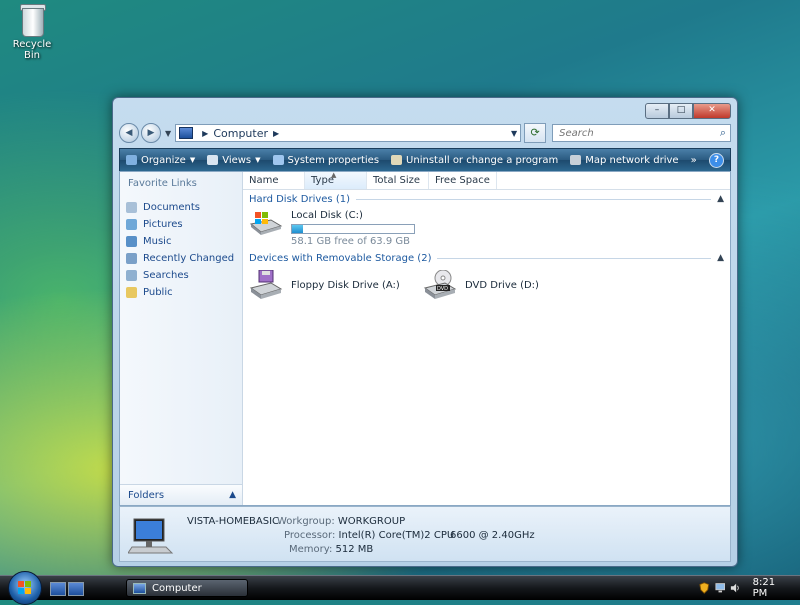 Image resolution: width=800 pixels, height=605 pixels. Describe the element at coordinates (348, 133) in the screenshot. I see `address-bar: ▶ Computer ▶ ▼` at that location.